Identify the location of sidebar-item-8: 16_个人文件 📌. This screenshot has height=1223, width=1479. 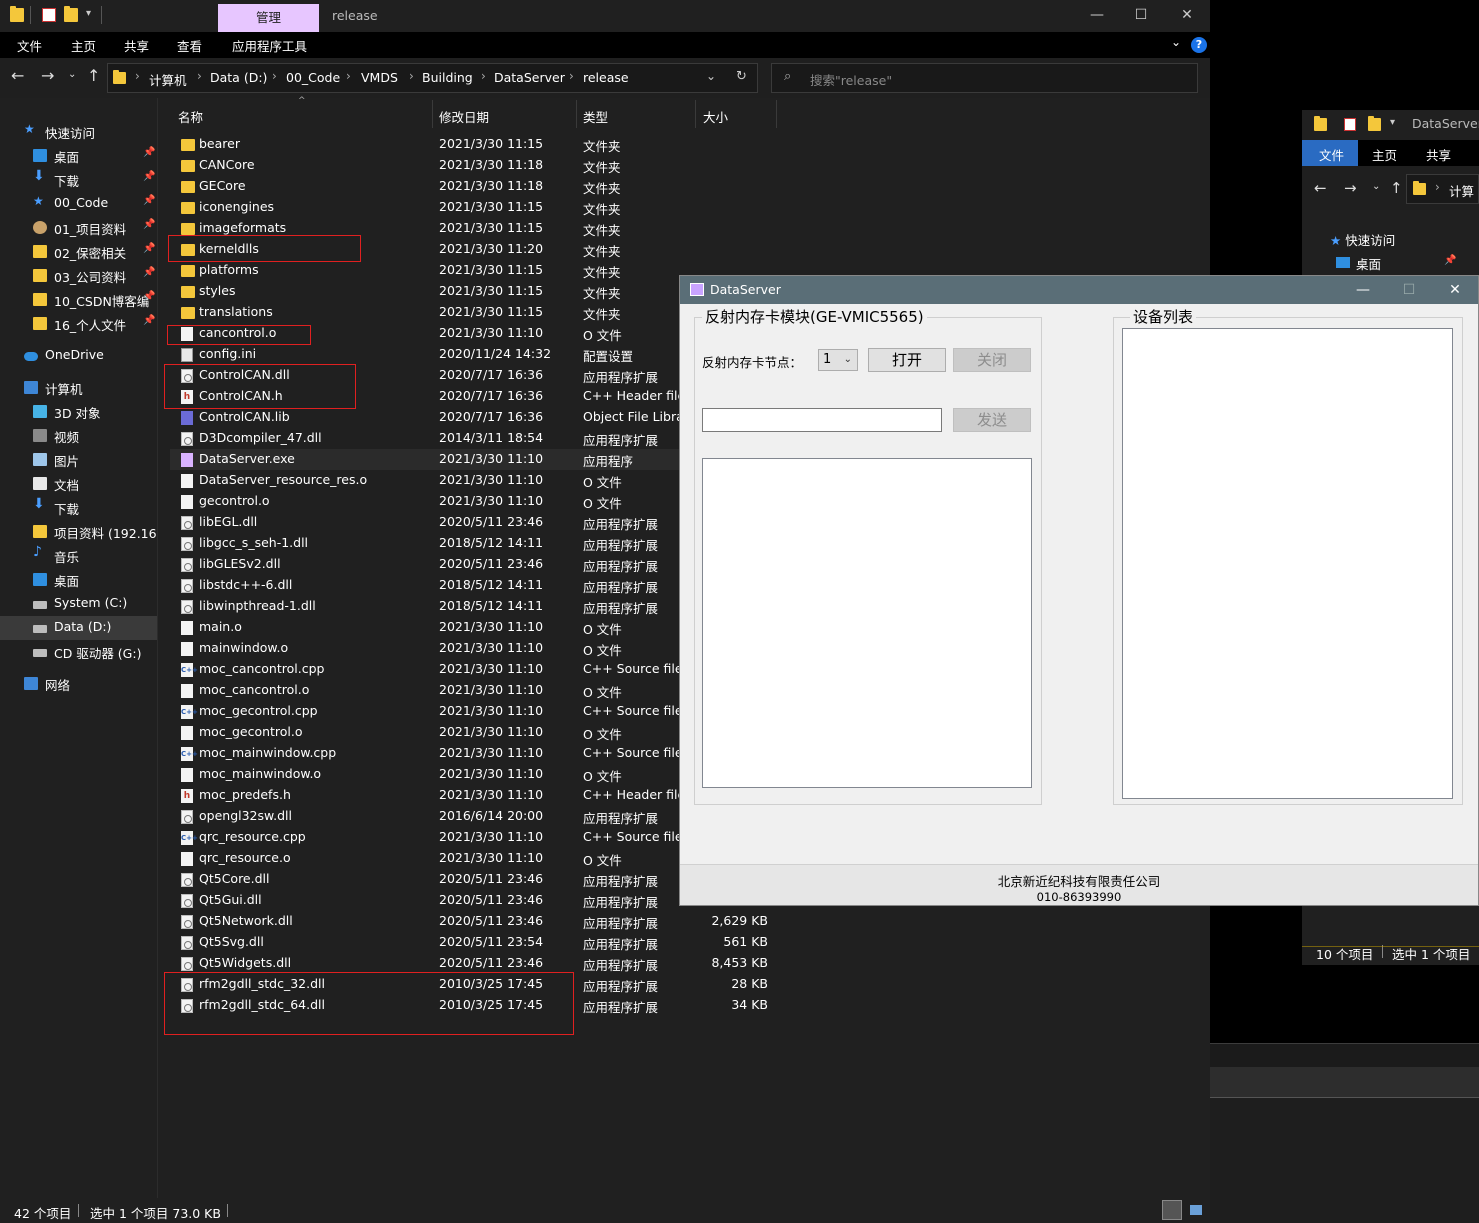
(78, 324).